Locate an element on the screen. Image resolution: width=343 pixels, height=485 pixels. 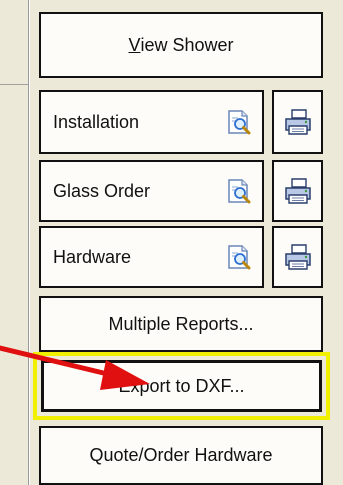
hardware-print-button is located at coordinates (297, 257).